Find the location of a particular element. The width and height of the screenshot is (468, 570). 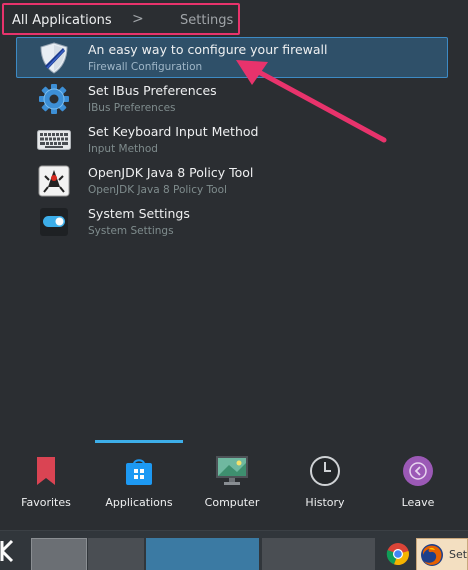

kde-launcher-icon is located at coordinates (14, 551).